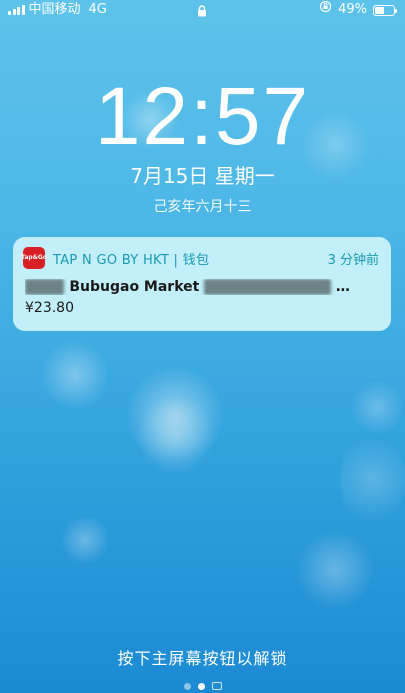 The width and height of the screenshot is (405, 693). I want to click on notification-app-name: TAP N GO BY HKT | 钱包, so click(131, 260).